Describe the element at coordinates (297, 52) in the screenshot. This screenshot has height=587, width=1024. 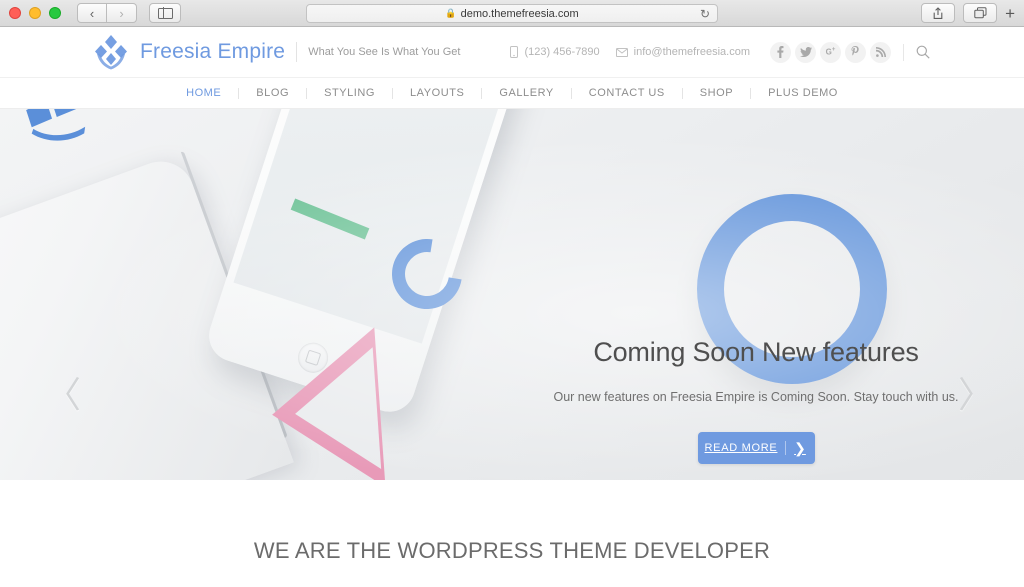
I see `tagline-divider` at that location.